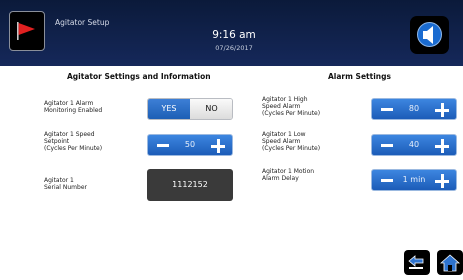 The image size is (463, 280). Describe the element at coordinates (190, 185) in the screenshot. I see `serial-number-field: 1112152` at that location.